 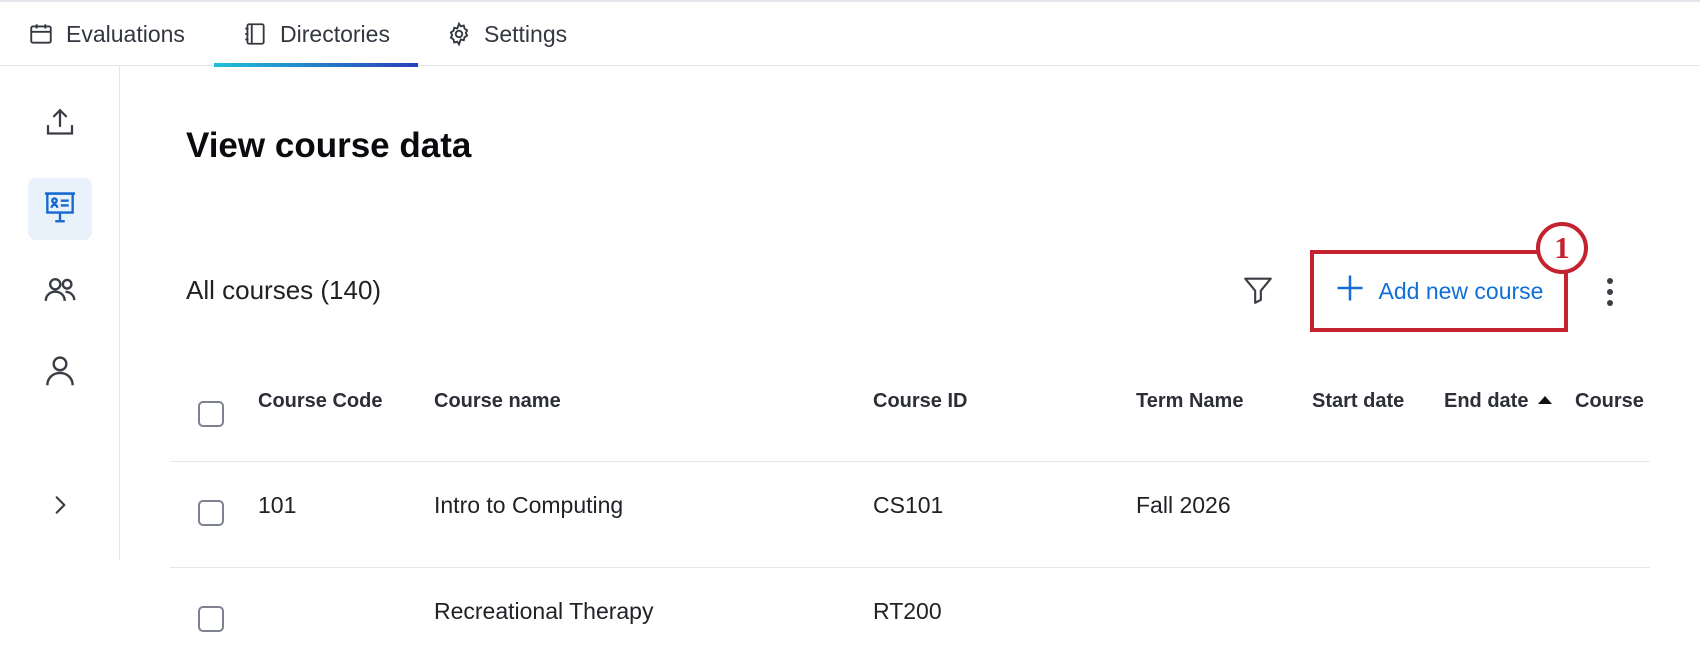 I want to click on tab-directories: Directories, so click(x=316, y=34).